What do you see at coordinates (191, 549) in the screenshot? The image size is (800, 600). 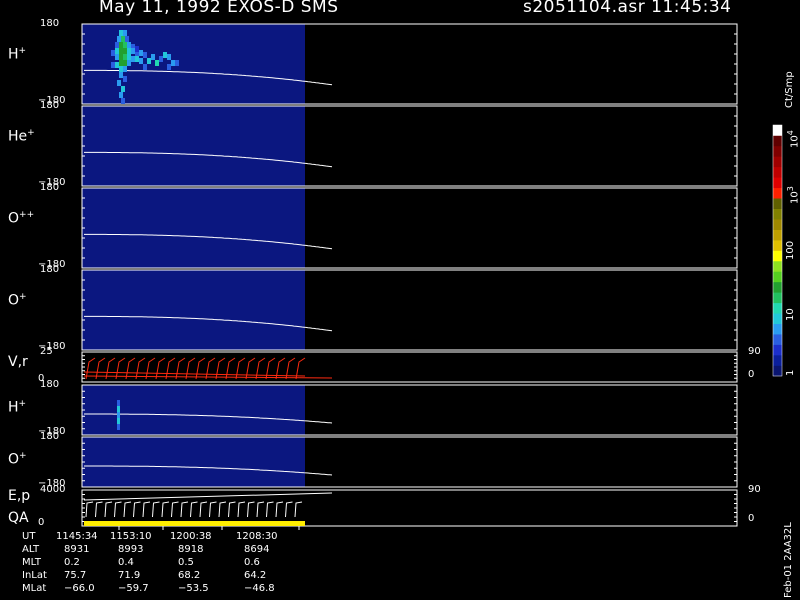 I see `ephemeris-cell: 8918` at bounding box center [191, 549].